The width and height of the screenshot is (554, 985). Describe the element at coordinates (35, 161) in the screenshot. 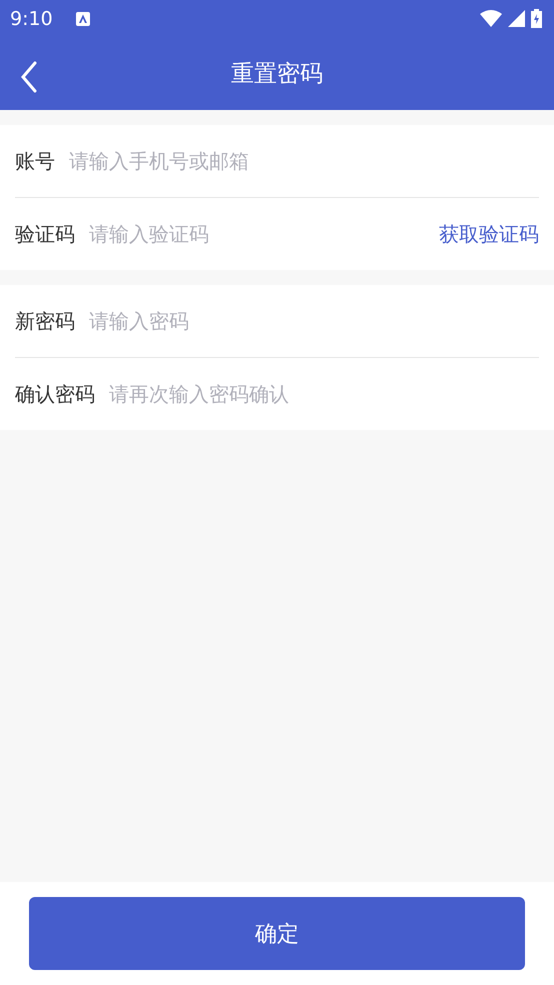

I see `field-label: 账号` at that location.